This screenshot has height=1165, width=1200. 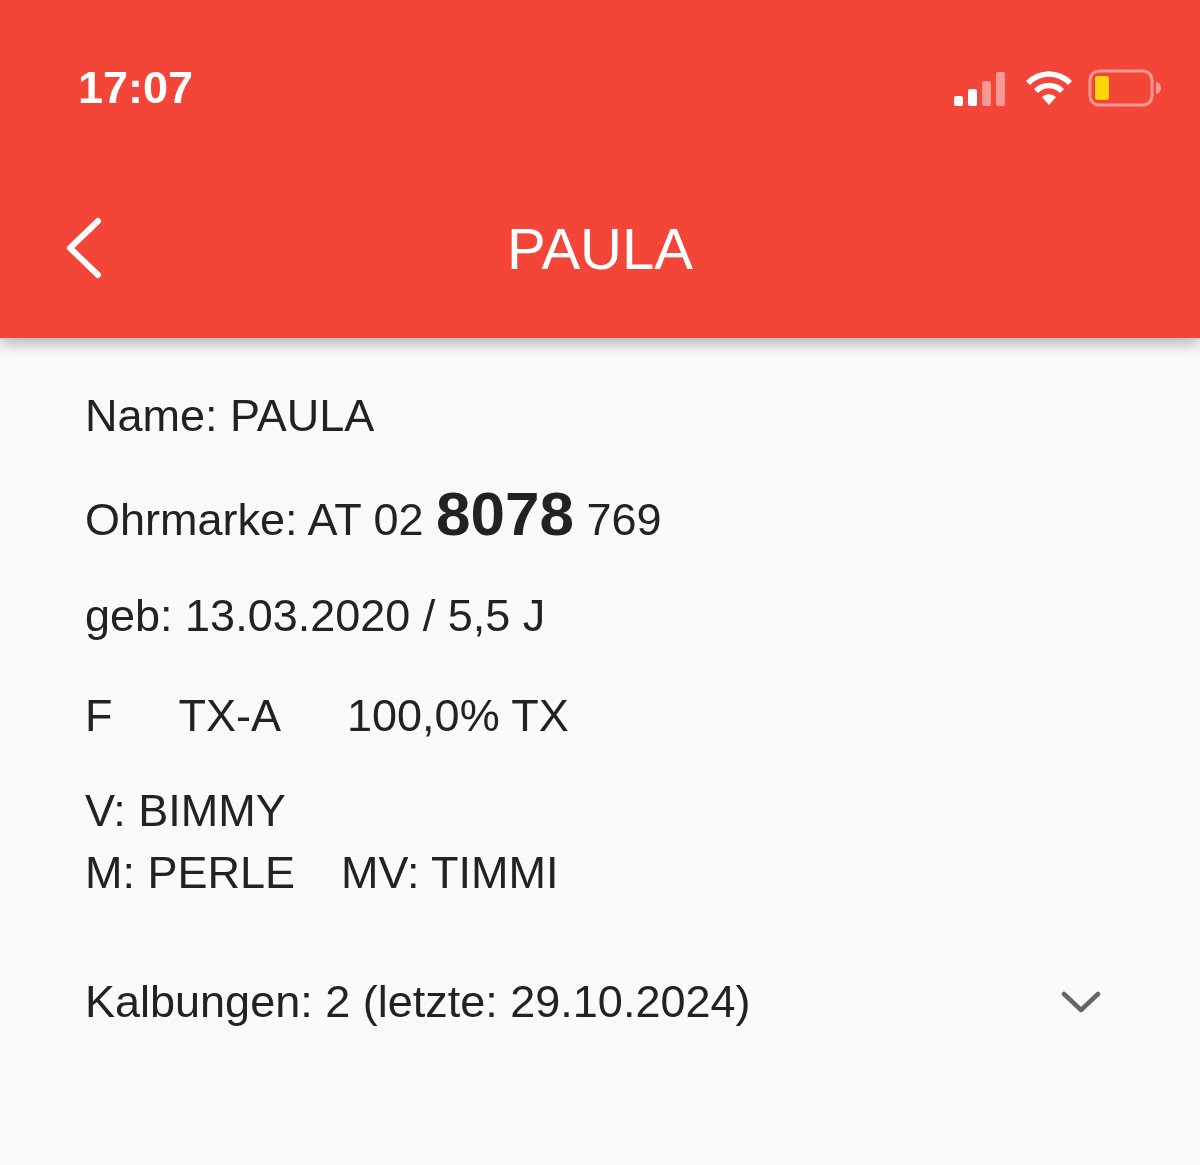 I want to click on father-text: V: BIMMY, so click(x=185, y=811).